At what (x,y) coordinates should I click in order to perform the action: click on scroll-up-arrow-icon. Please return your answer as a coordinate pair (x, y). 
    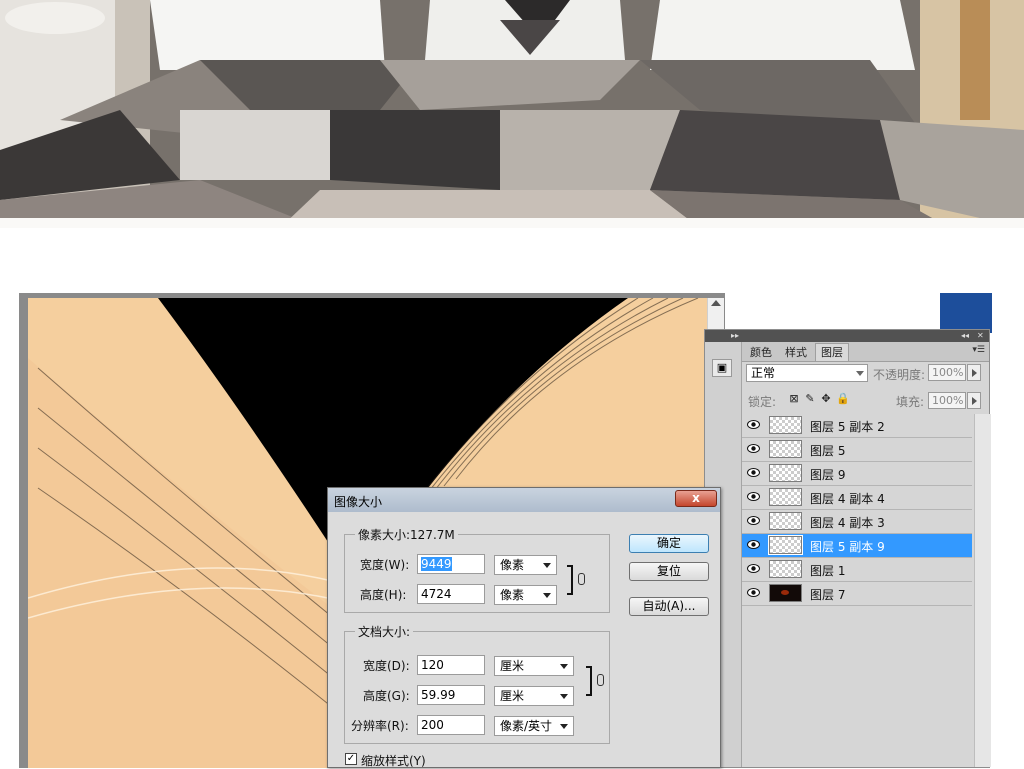
    Looking at the image, I should click on (716, 303).